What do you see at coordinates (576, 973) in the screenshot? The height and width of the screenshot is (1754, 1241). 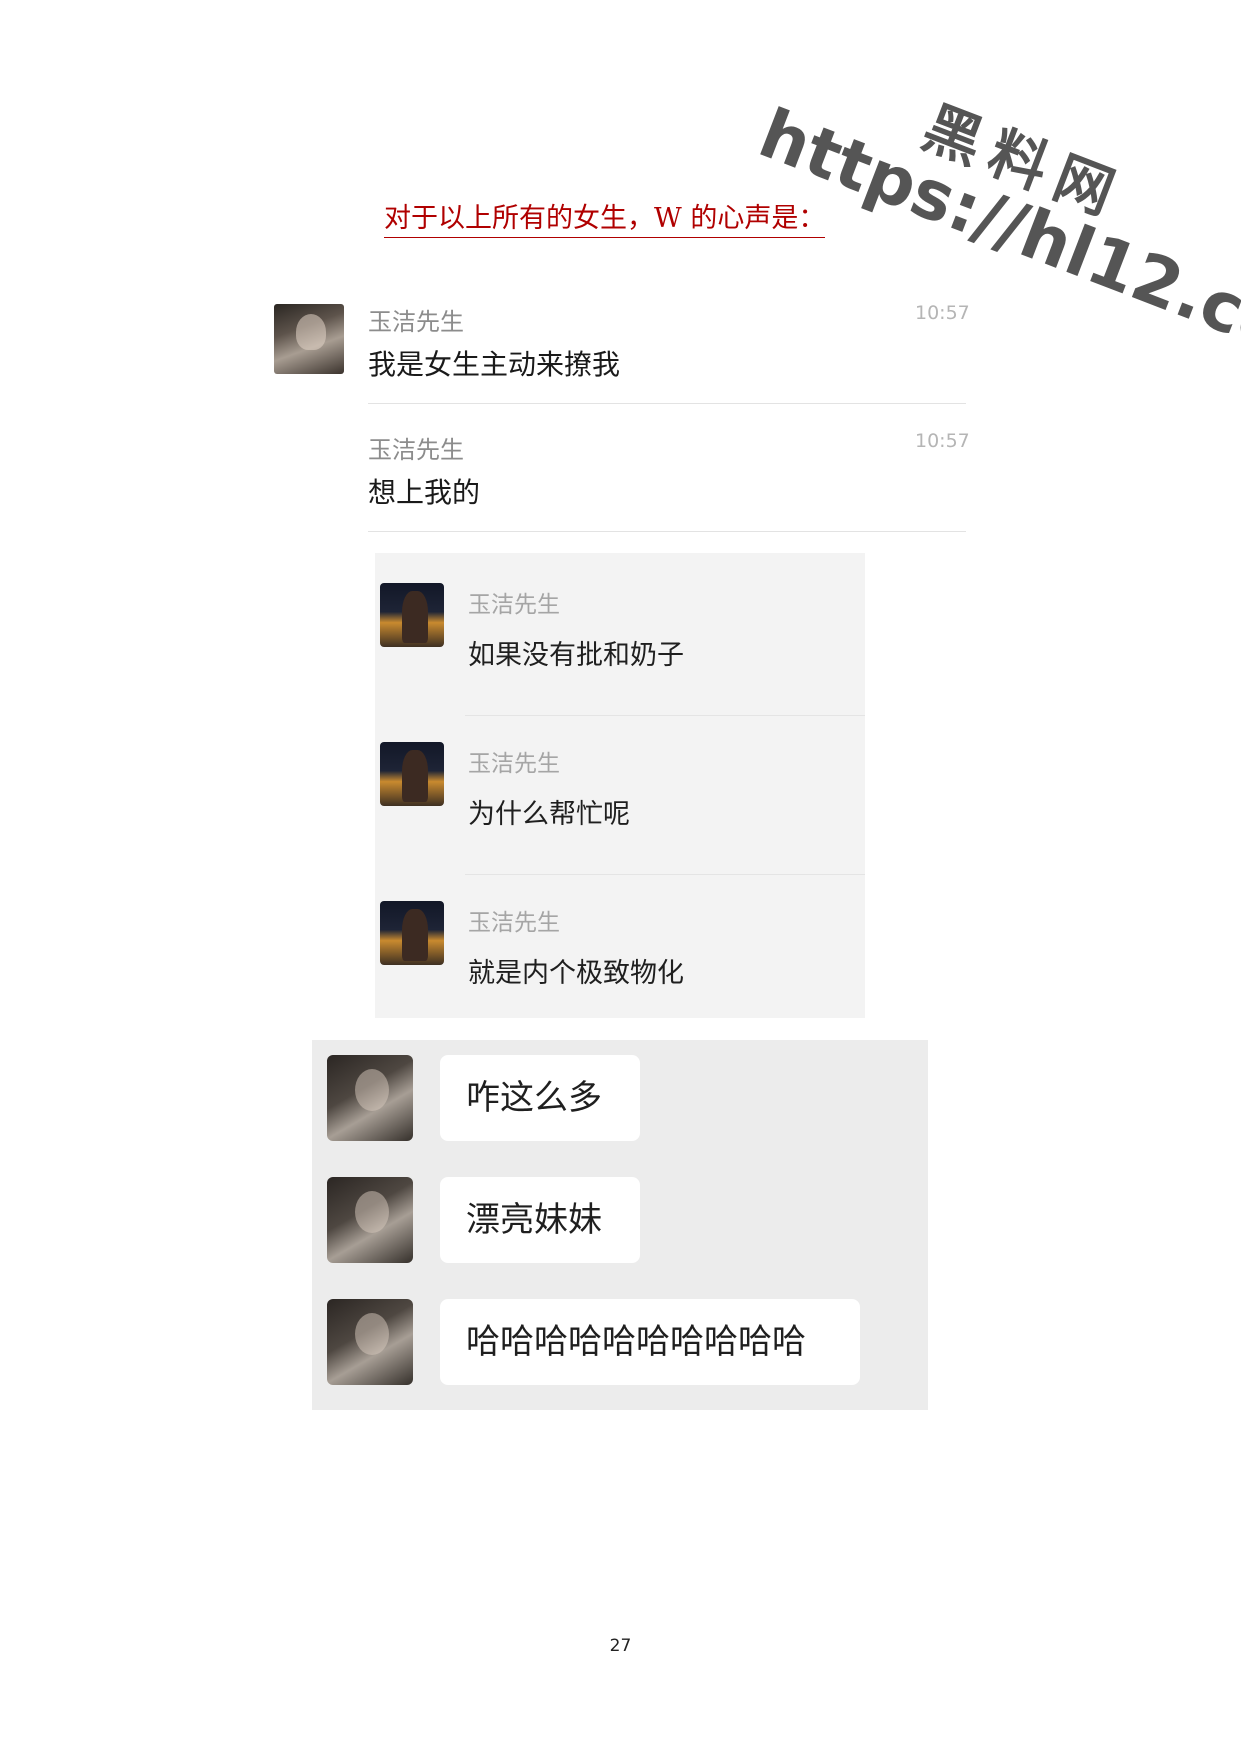 I see `message-text: 就是内个极致物化` at bounding box center [576, 973].